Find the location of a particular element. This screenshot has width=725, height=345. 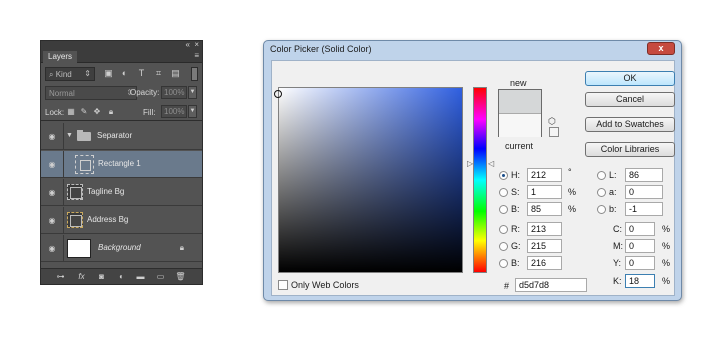

red-input: 213 is located at coordinates (544, 229).